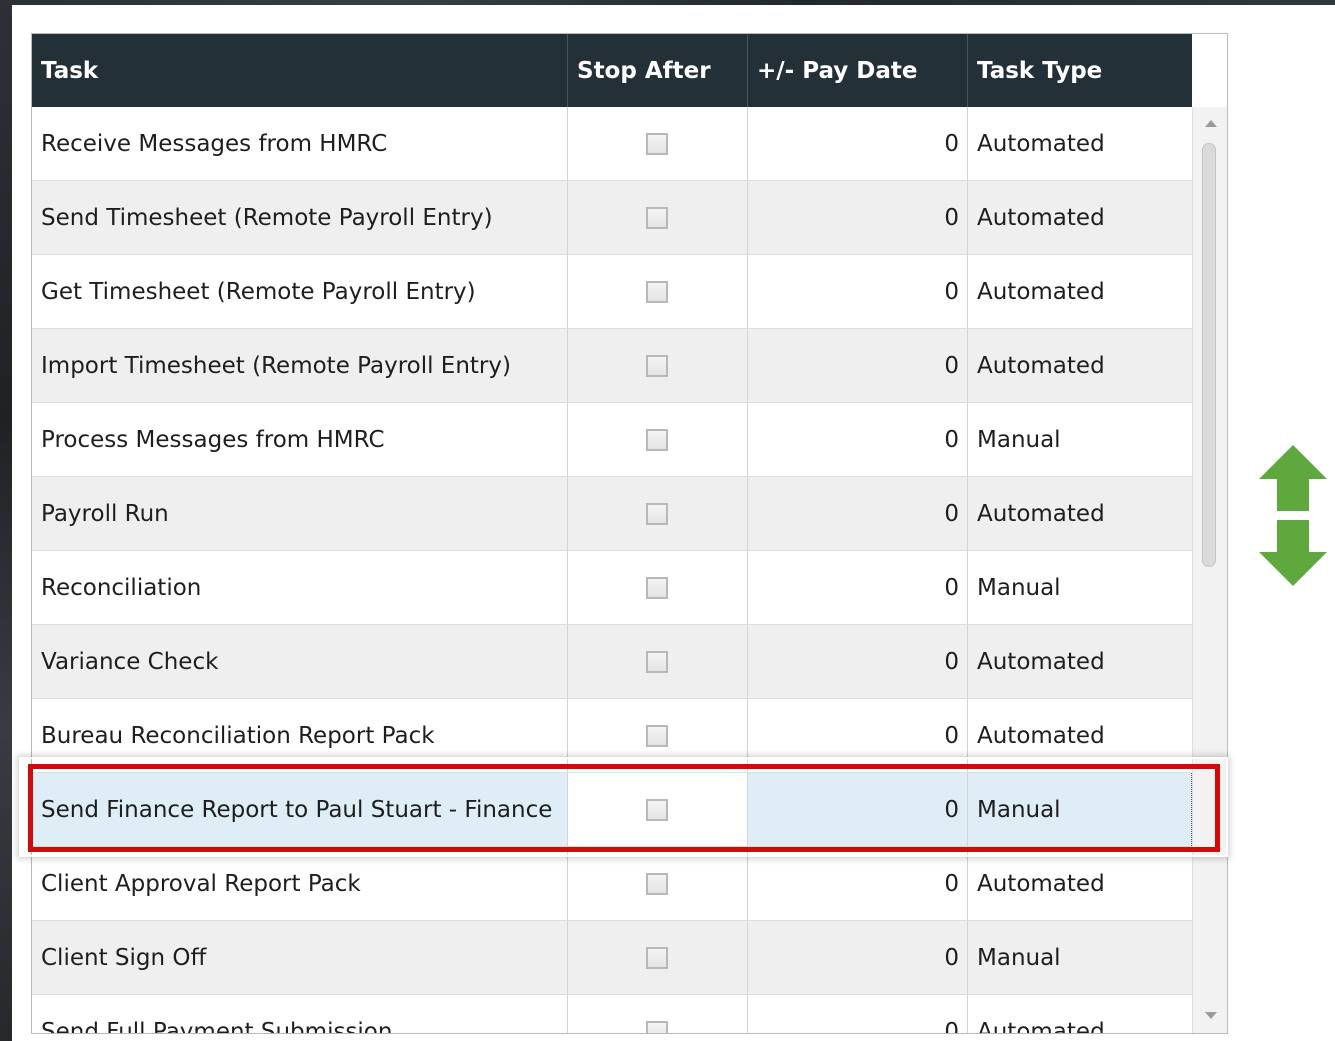 The image size is (1335, 1041). I want to click on grid-header: Task Stop After +/- Pay Date Task Type, so click(612, 70).